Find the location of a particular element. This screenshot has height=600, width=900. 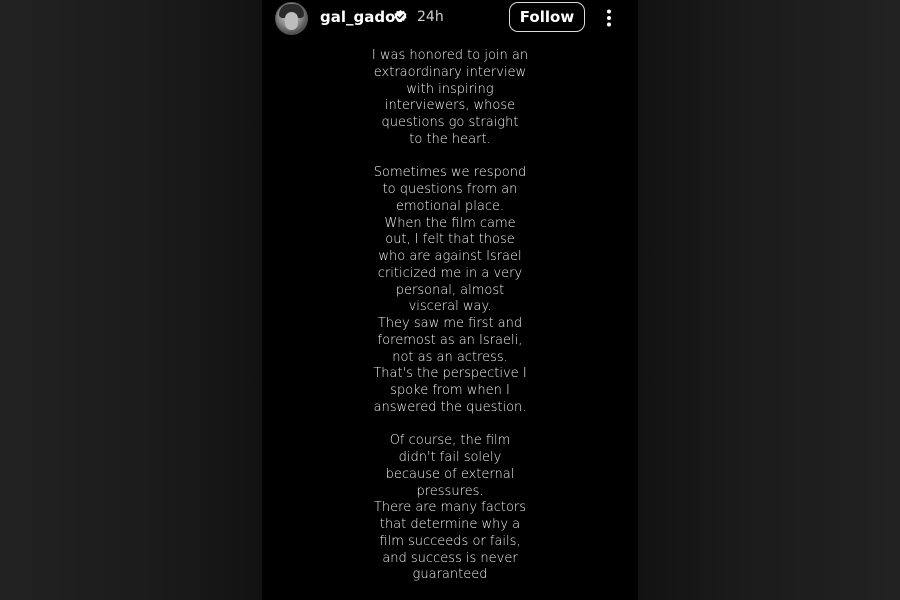

caption-line: When the film came is located at coordinates (450, 223).